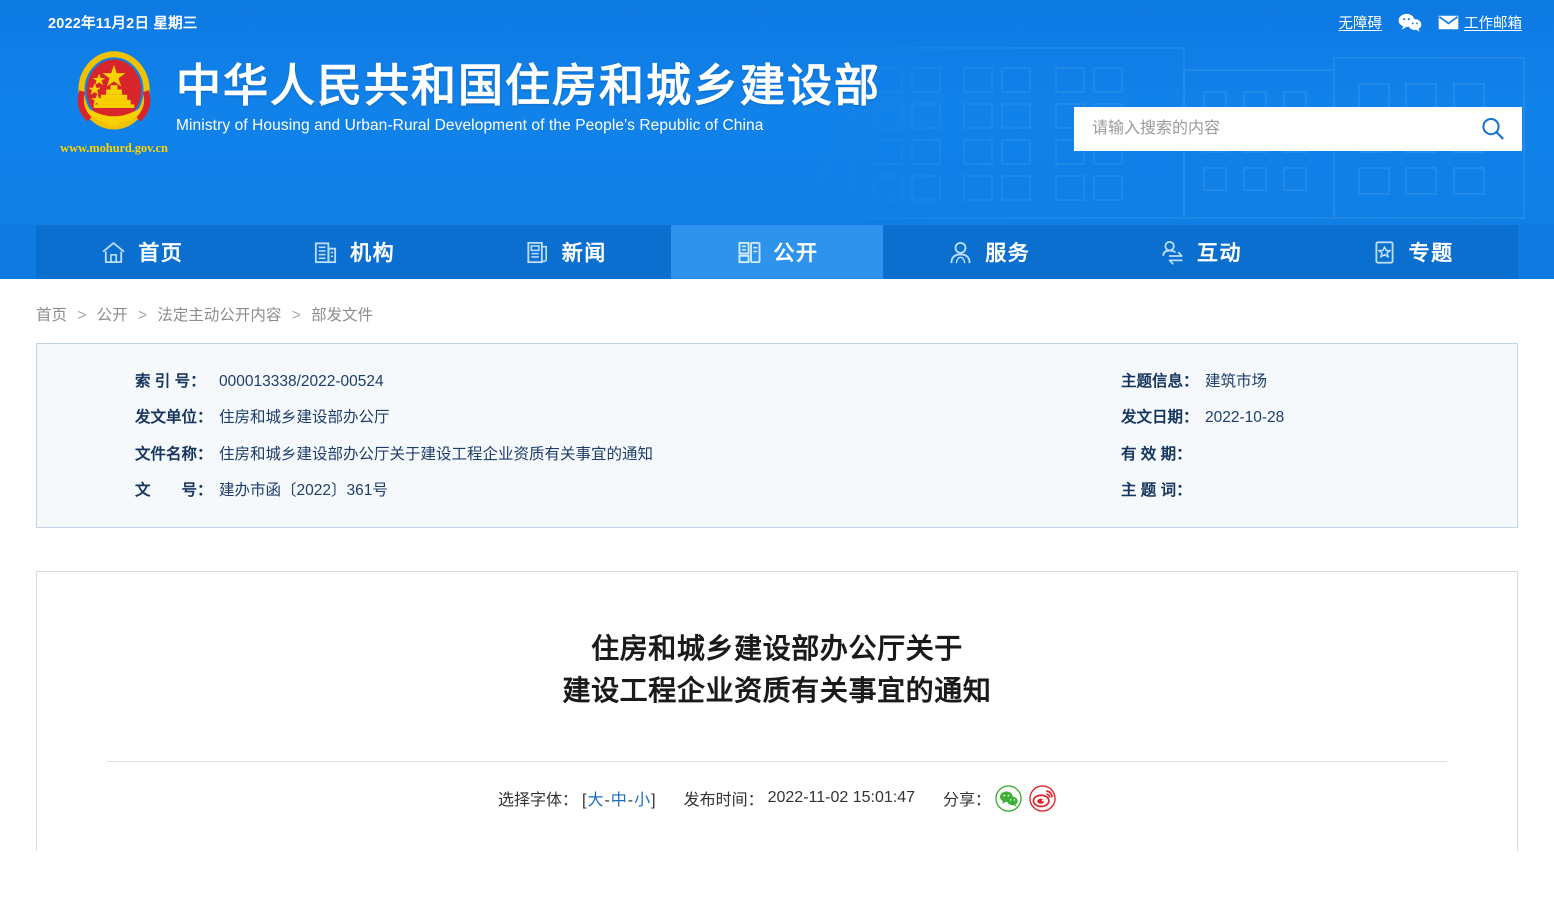 This screenshot has width=1554, height=905. What do you see at coordinates (1042, 798) in the screenshot?
I see `weibo-share-icon` at bounding box center [1042, 798].